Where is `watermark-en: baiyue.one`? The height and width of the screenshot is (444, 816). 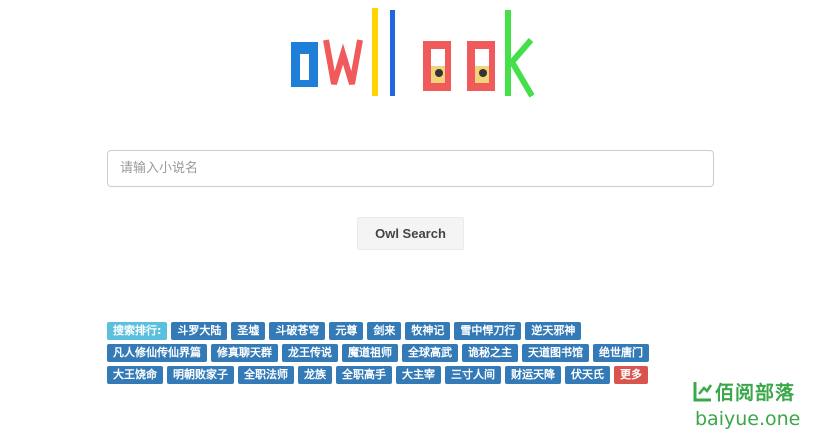 watermark-en: baiyue.one is located at coordinates (748, 419).